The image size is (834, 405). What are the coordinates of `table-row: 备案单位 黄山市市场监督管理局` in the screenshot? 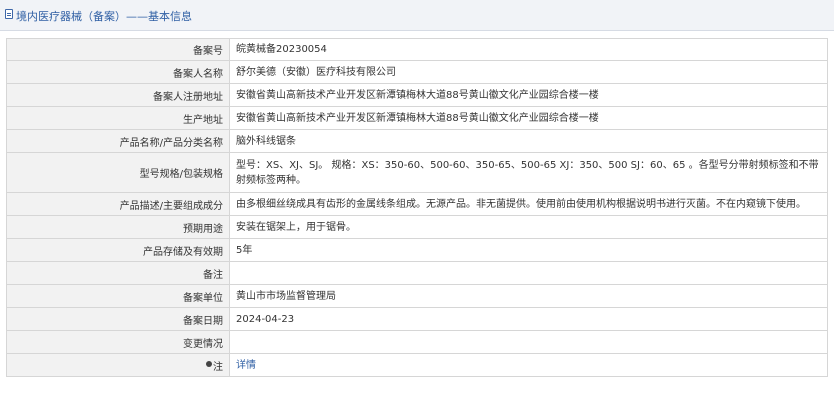 It's located at (417, 296).